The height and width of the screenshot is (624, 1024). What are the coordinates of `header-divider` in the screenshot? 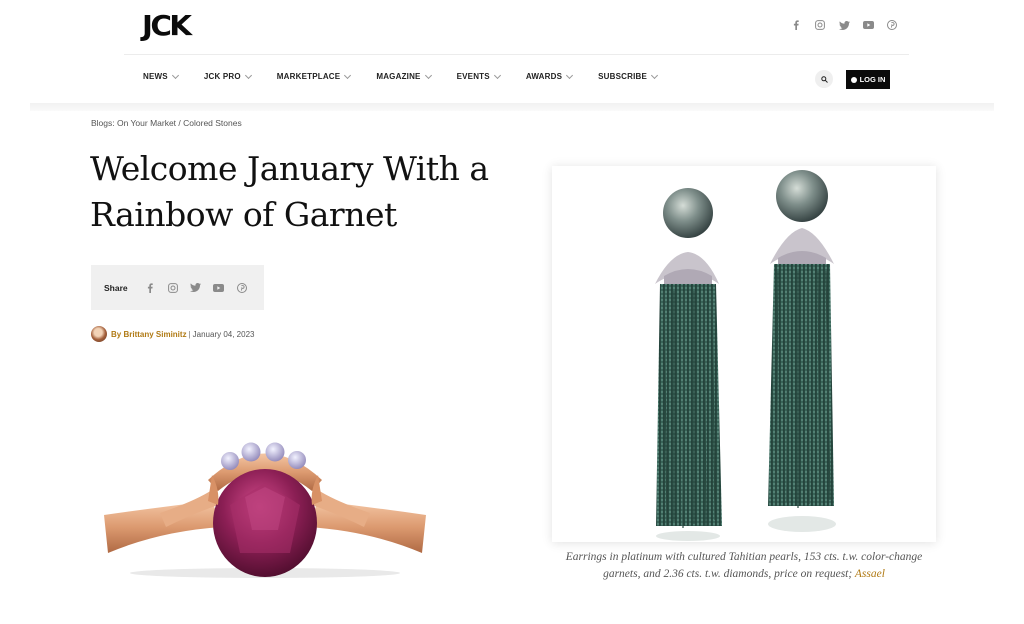 It's located at (516, 54).